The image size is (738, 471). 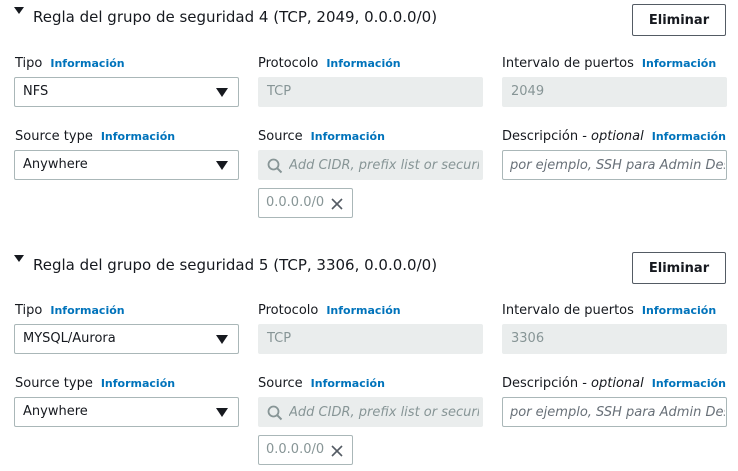 I want to click on puertos-value: 3306, so click(x=528, y=338).